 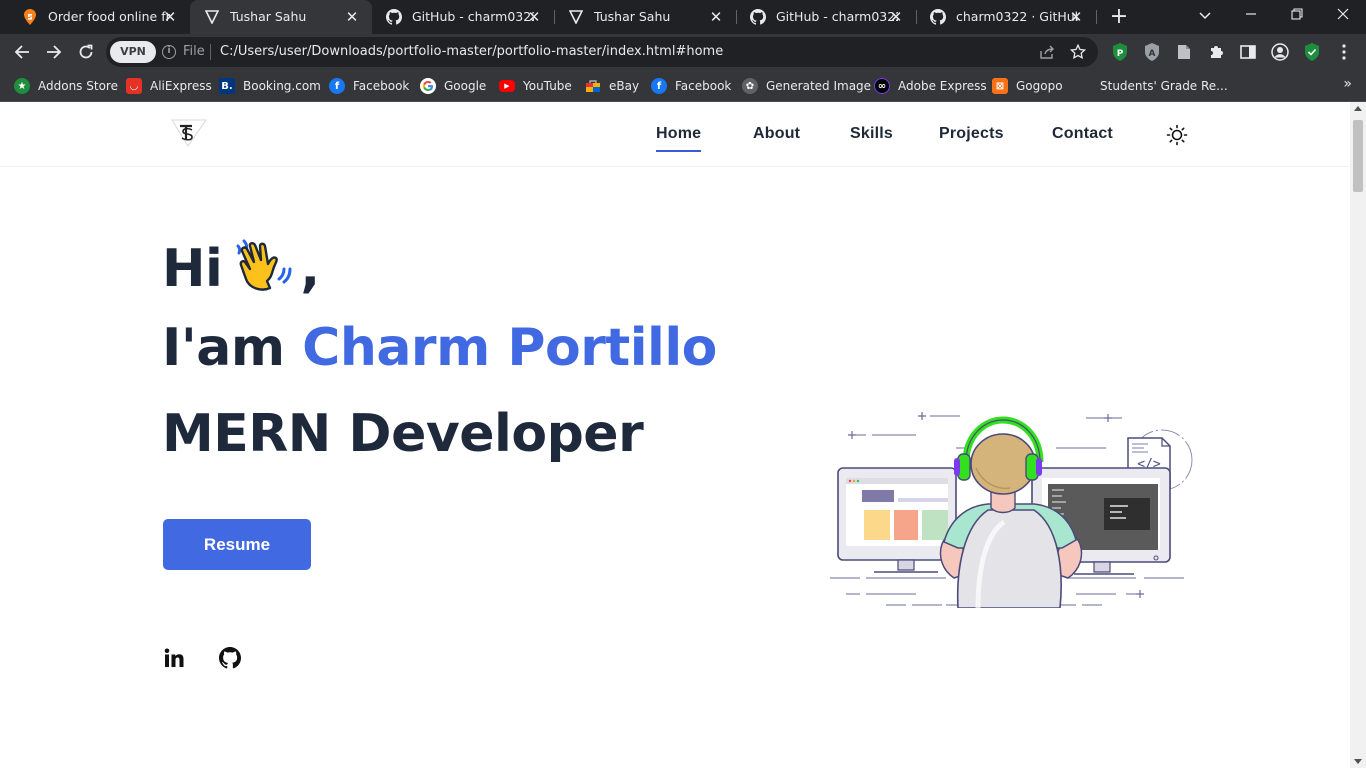 What do you see at coordinates (1078, 52) in the screenshot?
I see `star-icon` at bounding box center [1078, 52].